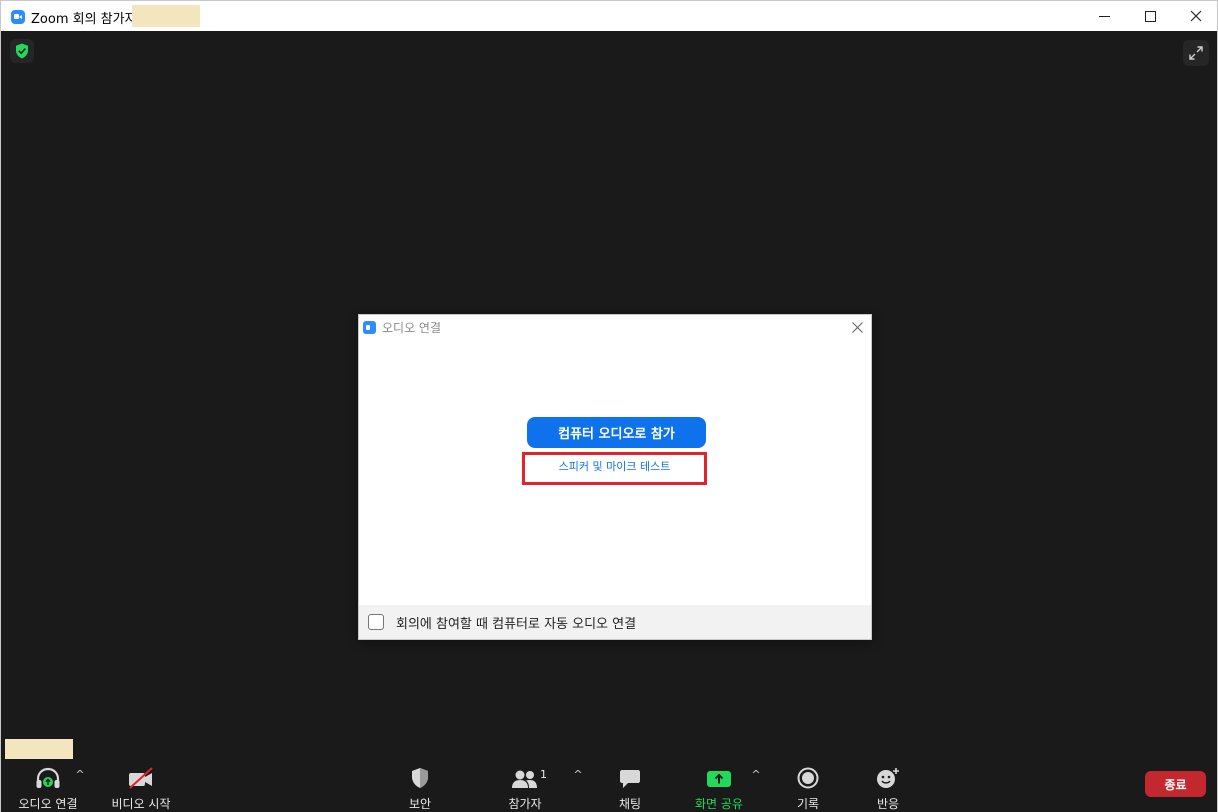 This screenshot has width=1218, height=812. I want to click on participants-options-caret: ^, so click(578, 774).